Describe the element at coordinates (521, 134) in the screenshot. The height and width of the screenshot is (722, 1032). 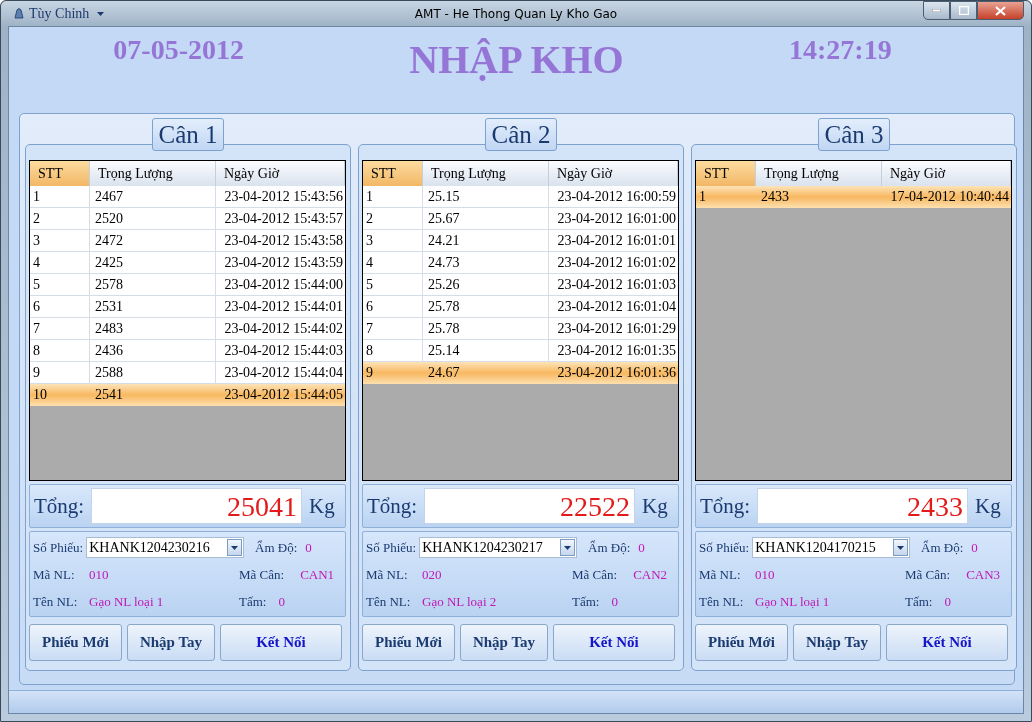
I see `group-title: Cân 2` at that location.